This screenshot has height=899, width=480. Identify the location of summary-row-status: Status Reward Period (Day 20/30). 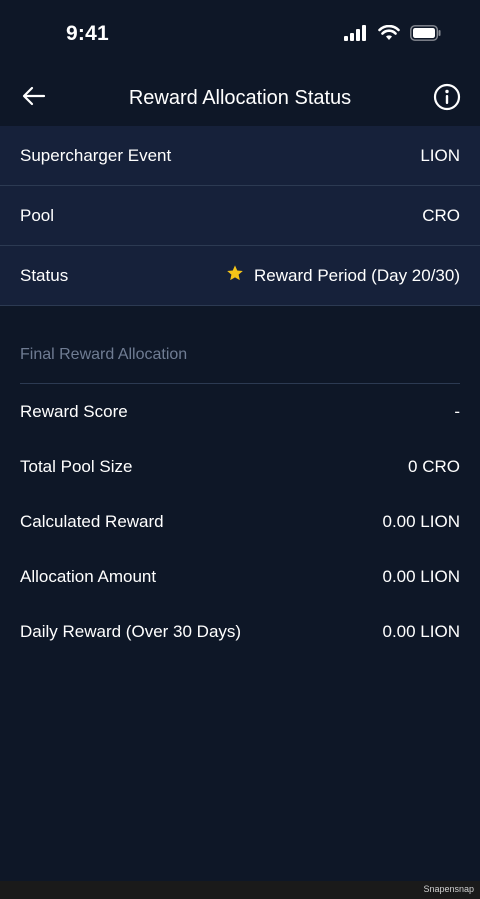
(240, 276).